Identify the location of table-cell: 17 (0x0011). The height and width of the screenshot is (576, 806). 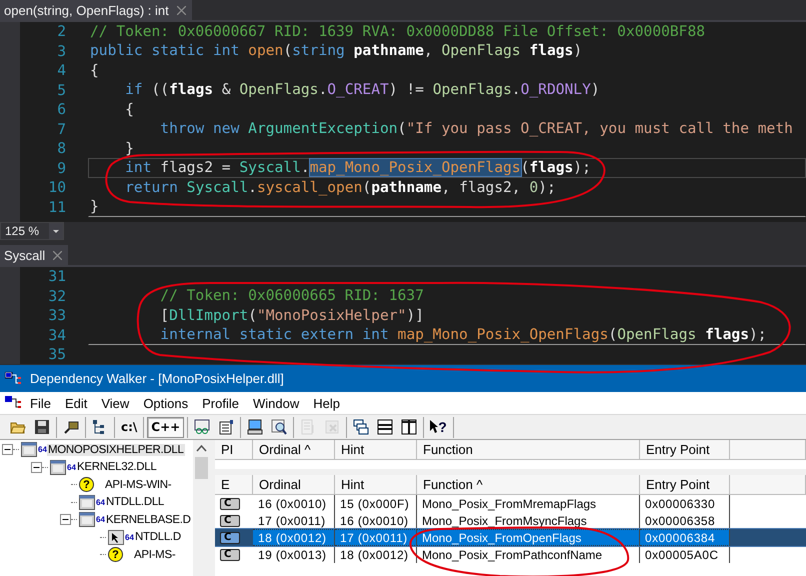
(376, 537).